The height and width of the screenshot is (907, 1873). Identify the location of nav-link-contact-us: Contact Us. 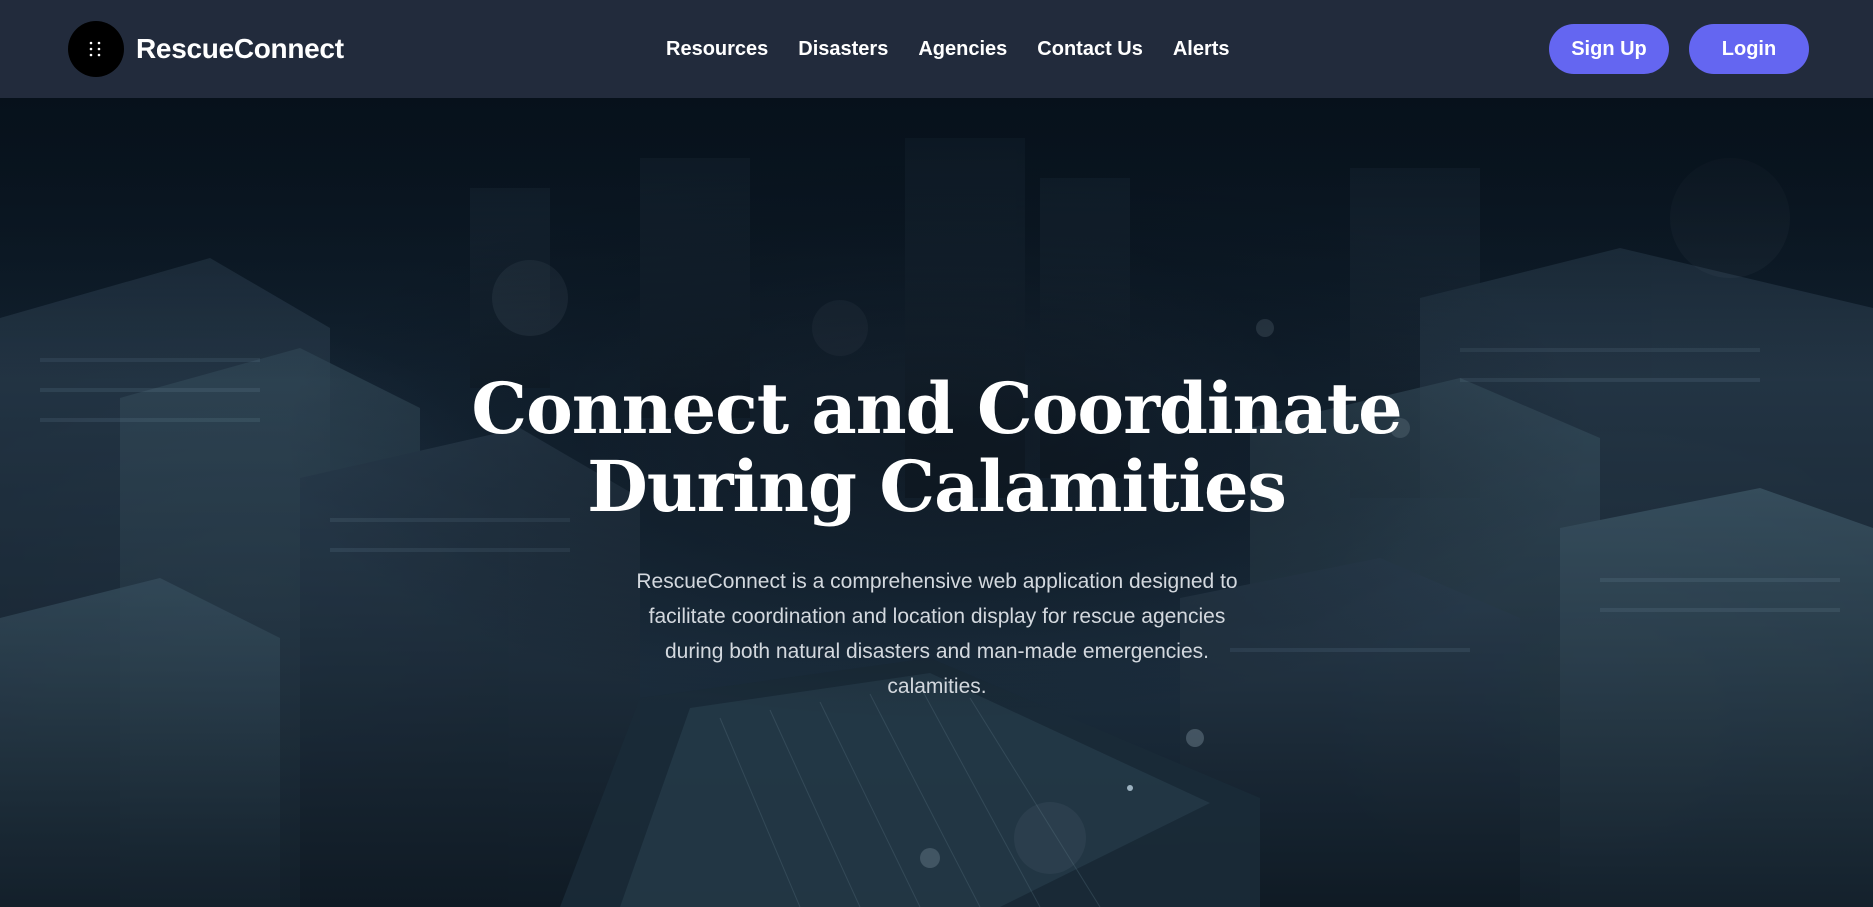
(1090, 49).